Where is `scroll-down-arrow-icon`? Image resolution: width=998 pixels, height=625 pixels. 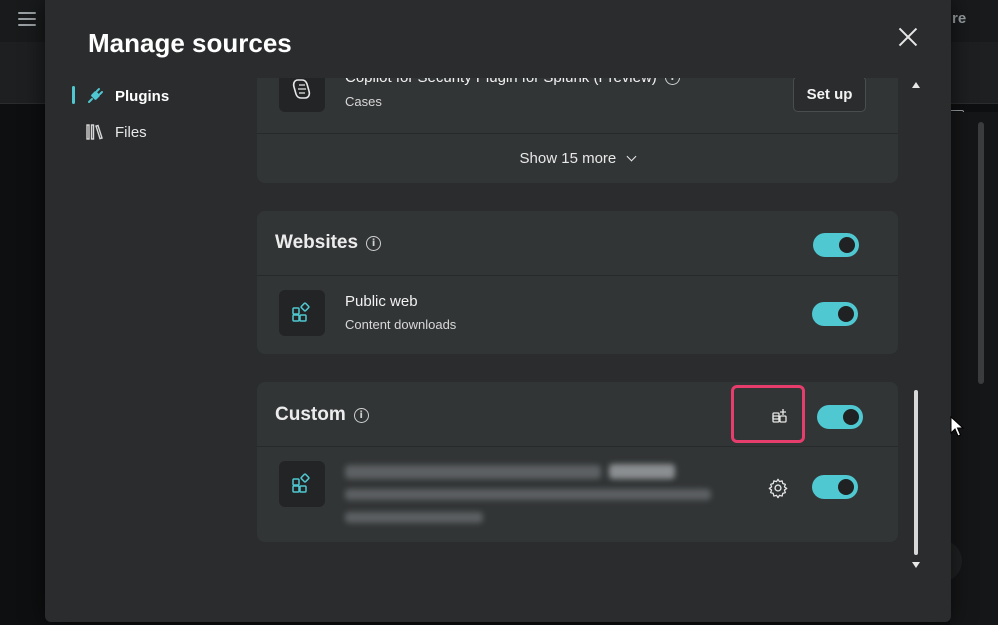 scroll-down-arrow-icon is located at coordinates (916, 565).